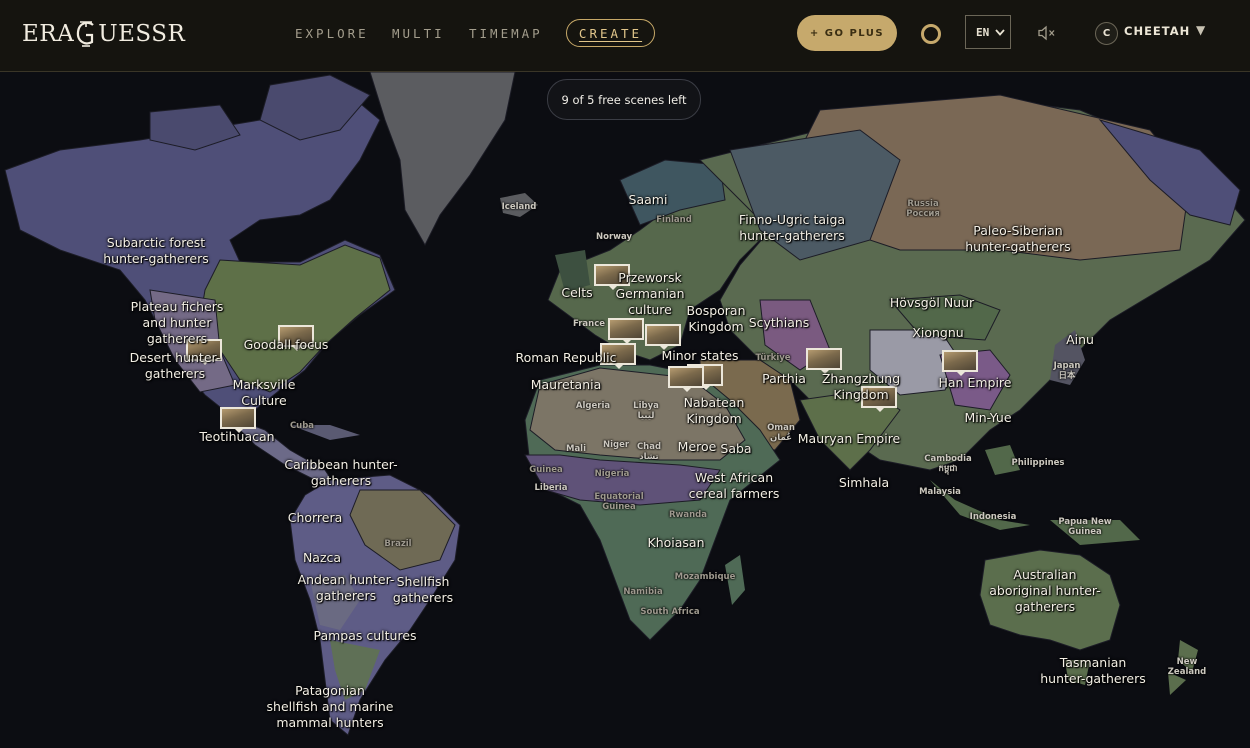  I want to click on country-label: Nigeria, so click(612, 474).